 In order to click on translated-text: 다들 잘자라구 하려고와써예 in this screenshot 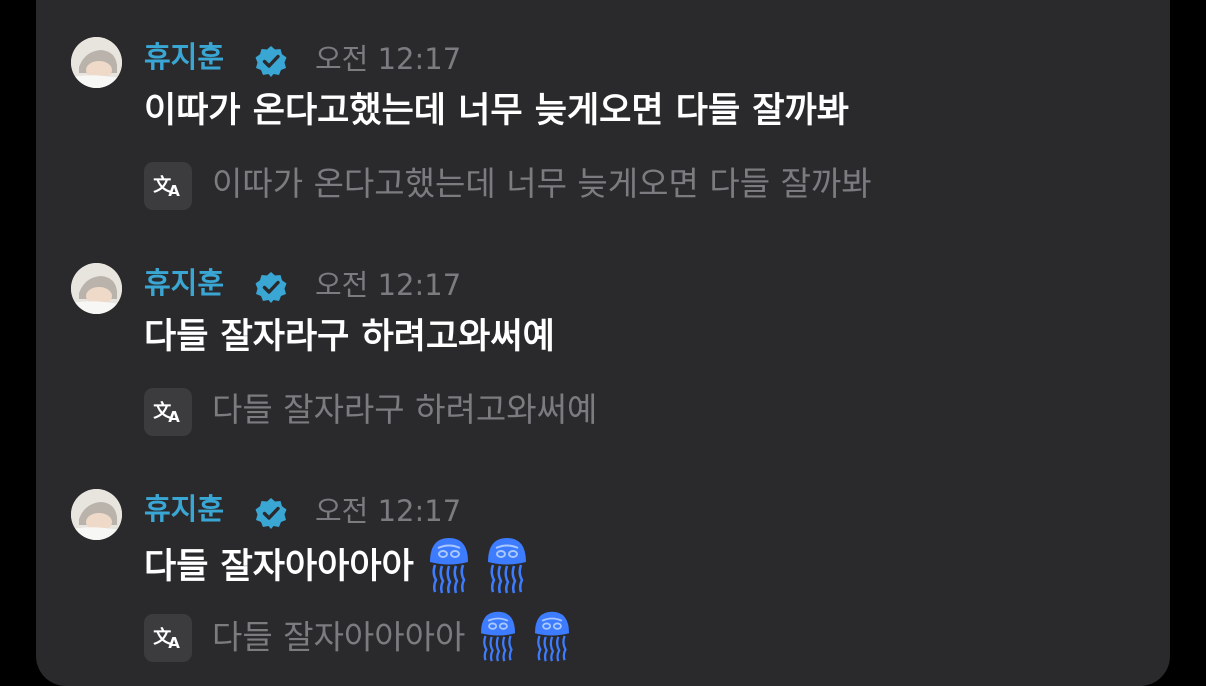, I will do `click(405, 409)`.